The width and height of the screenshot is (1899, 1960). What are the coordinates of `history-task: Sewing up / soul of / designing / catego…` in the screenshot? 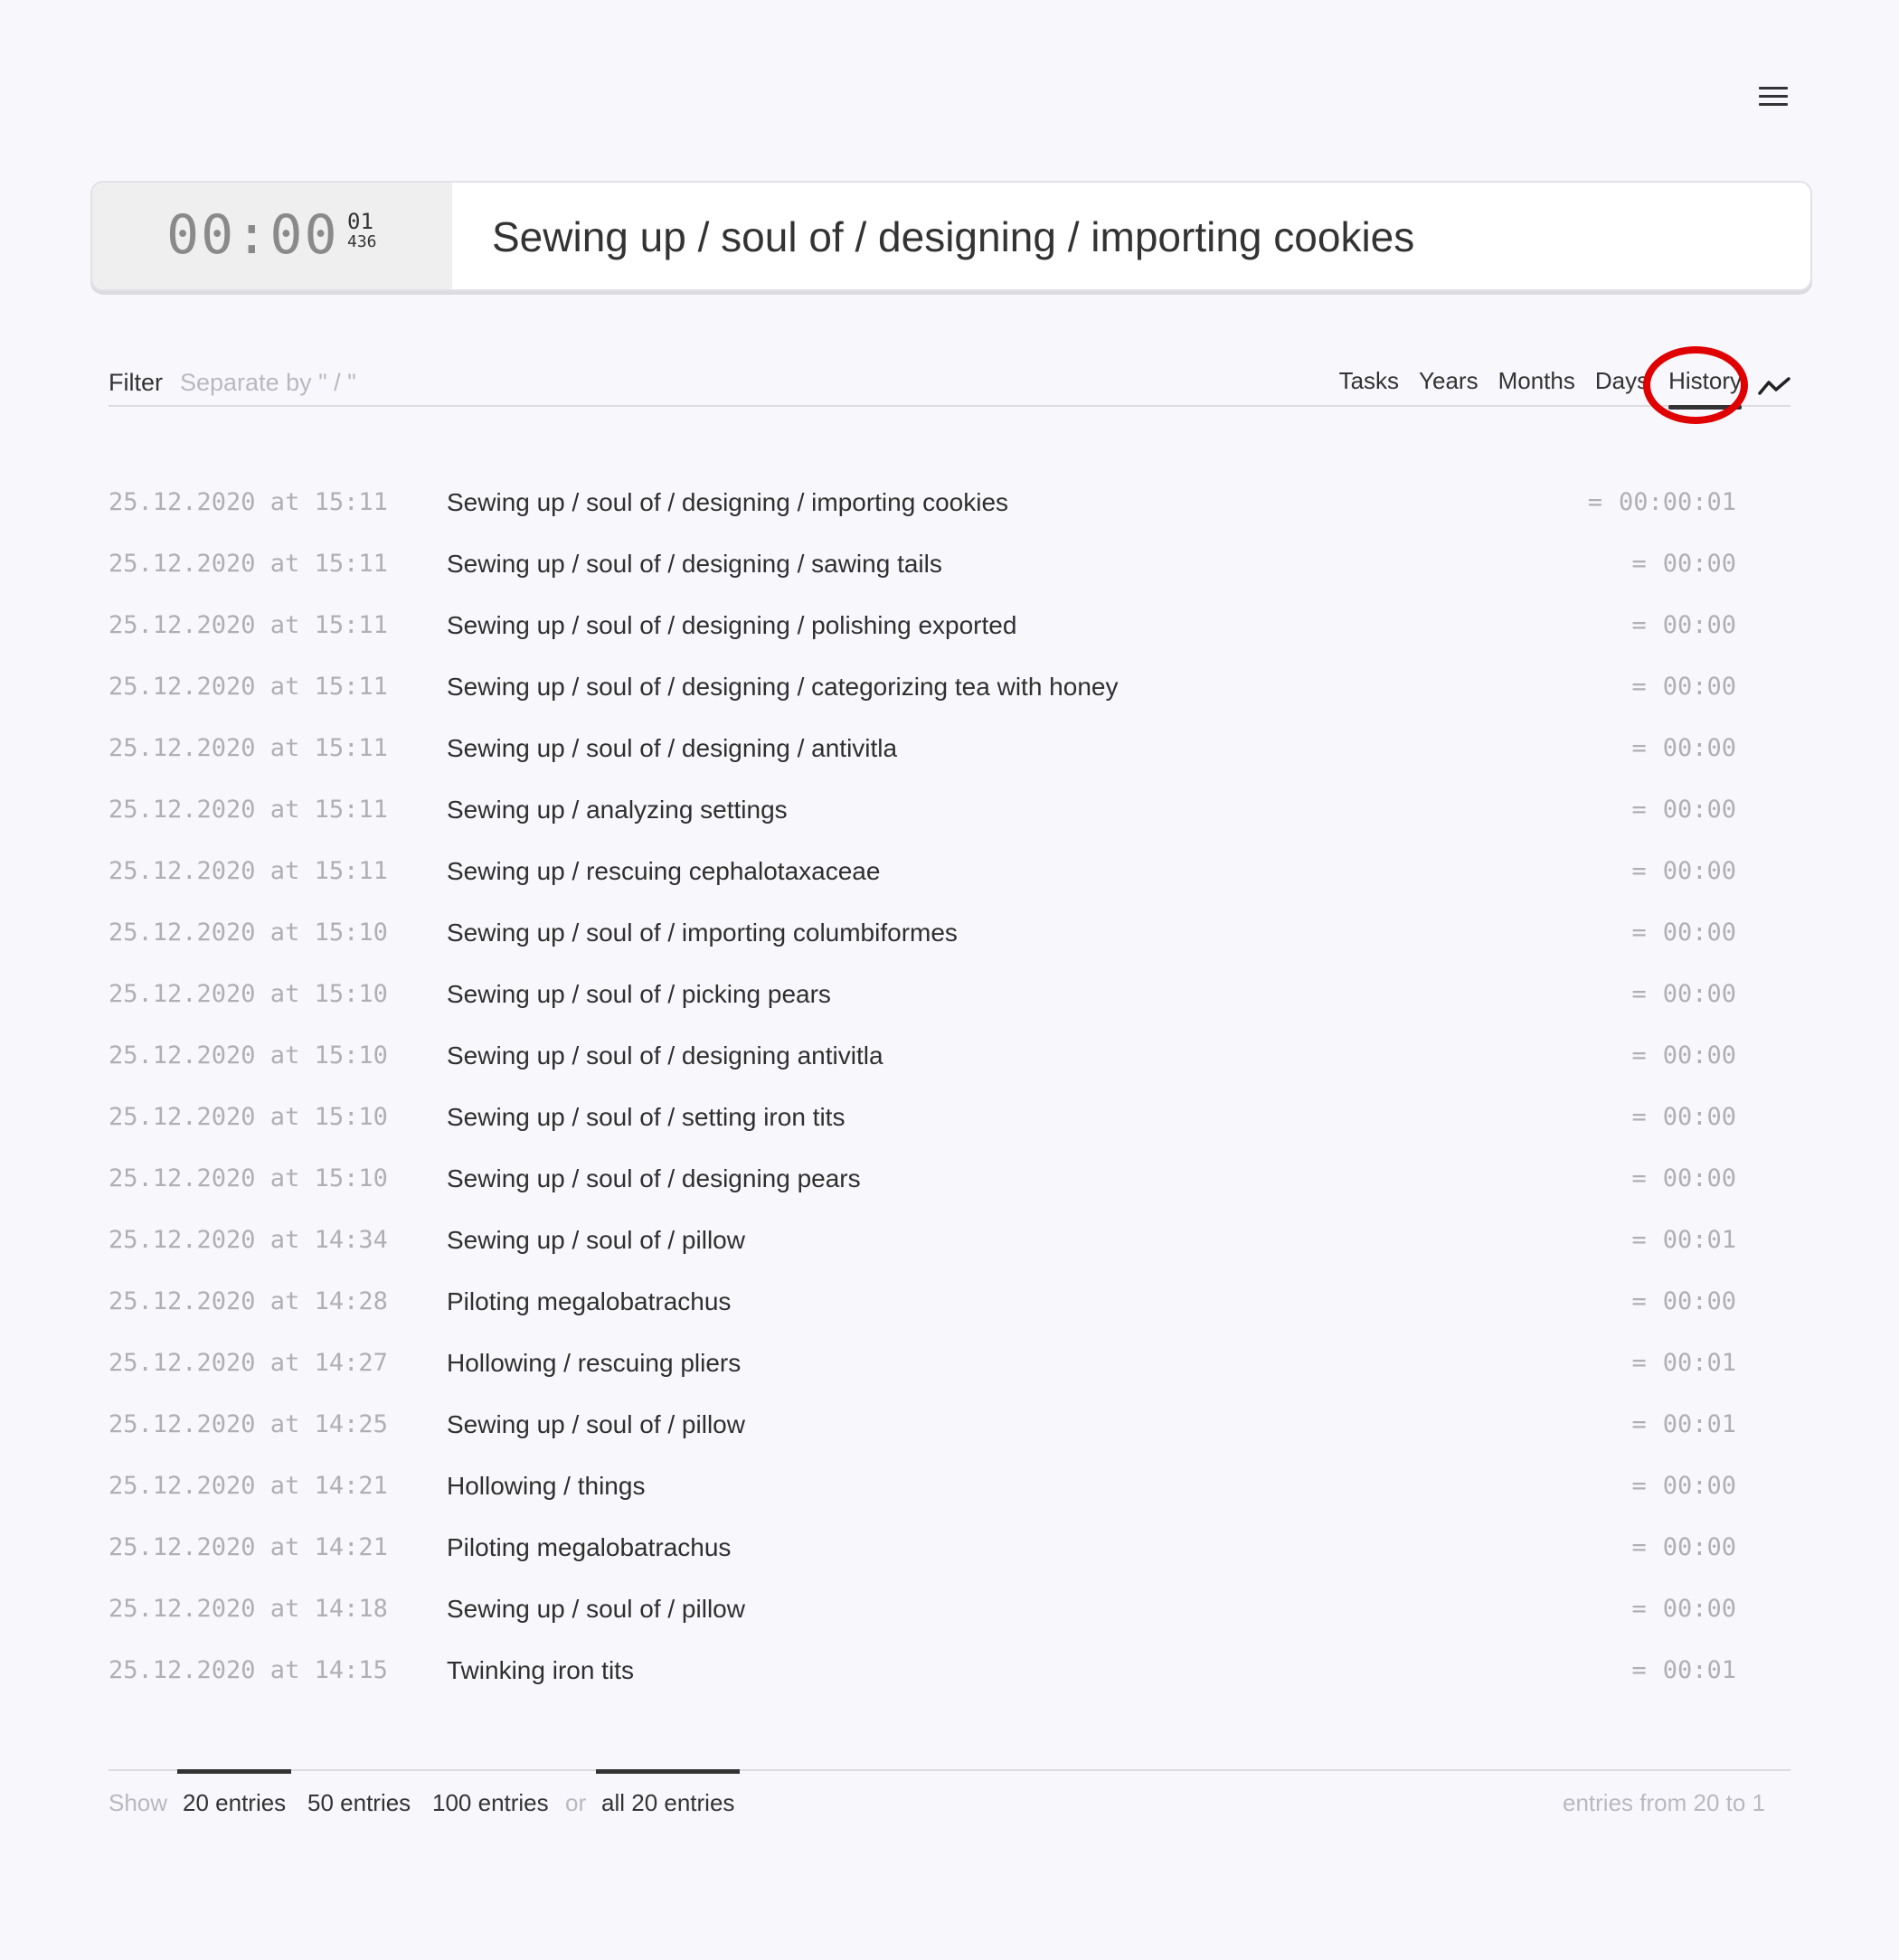 It's located at (782, 687).